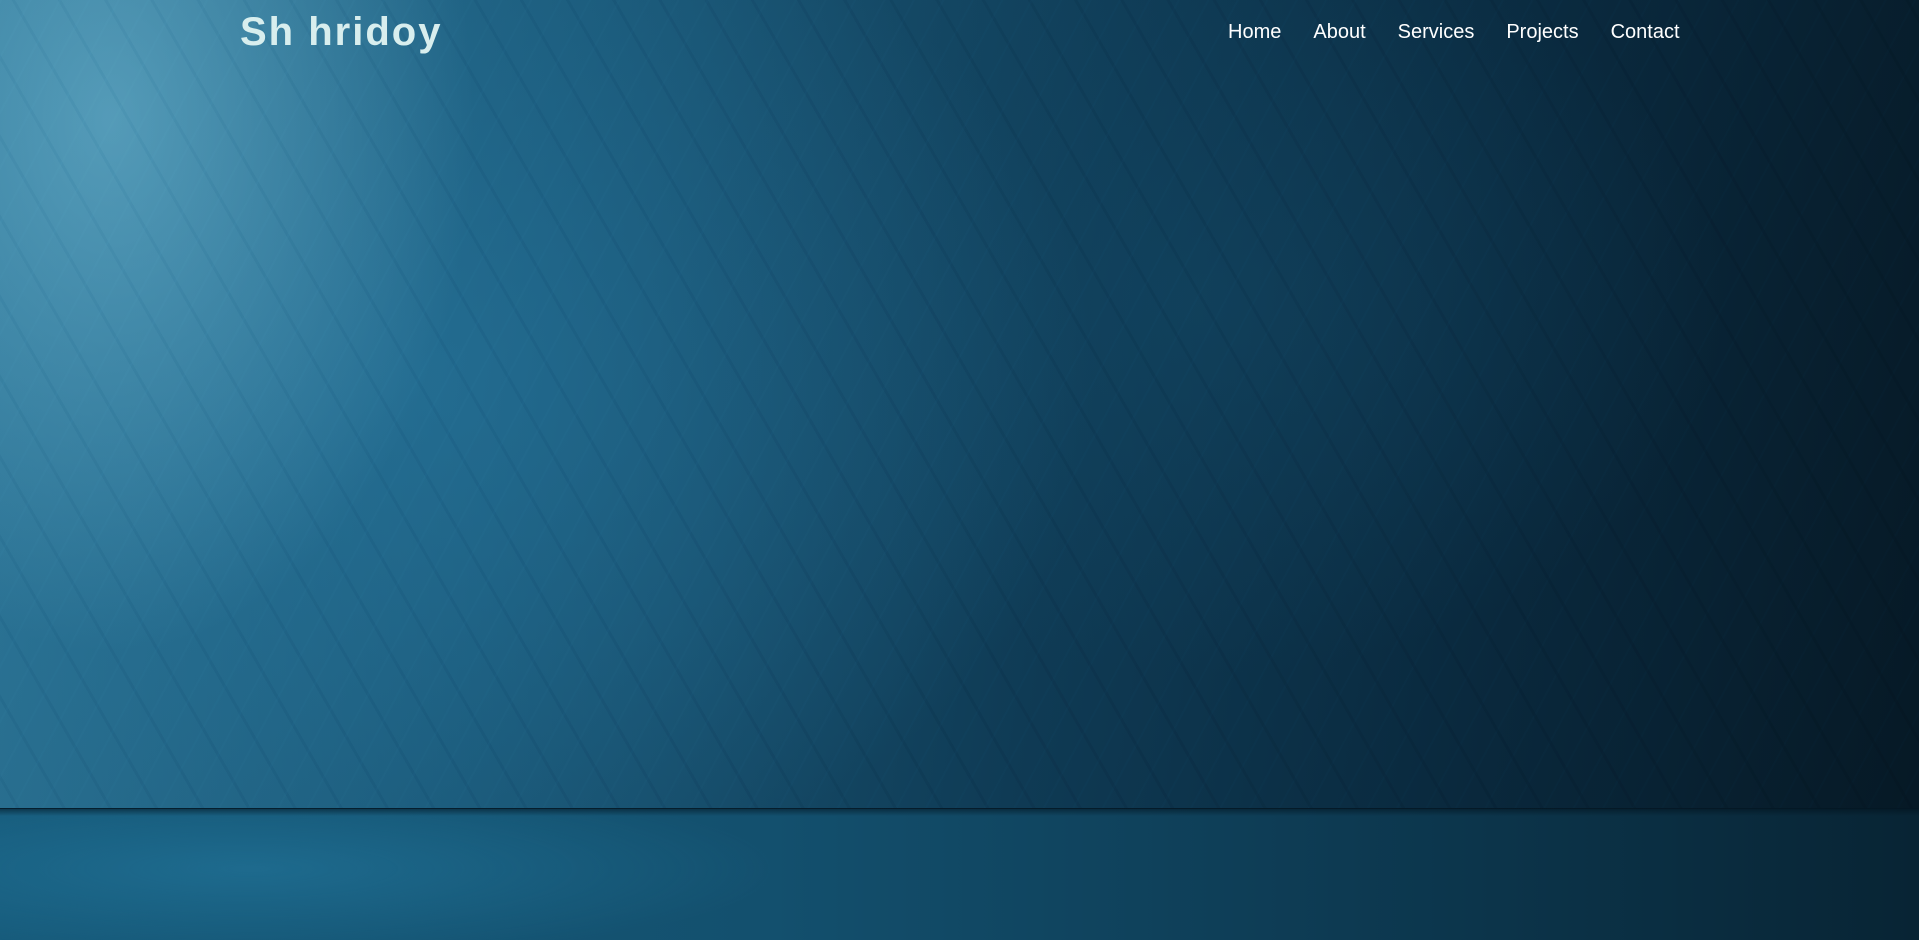 The width and height of the screenshot is (1919, 940). What do you see at coordinates (1542, 32) in the screenshot?
I see `nav-link-projects: Projects` at bounding box center [1542, 32].